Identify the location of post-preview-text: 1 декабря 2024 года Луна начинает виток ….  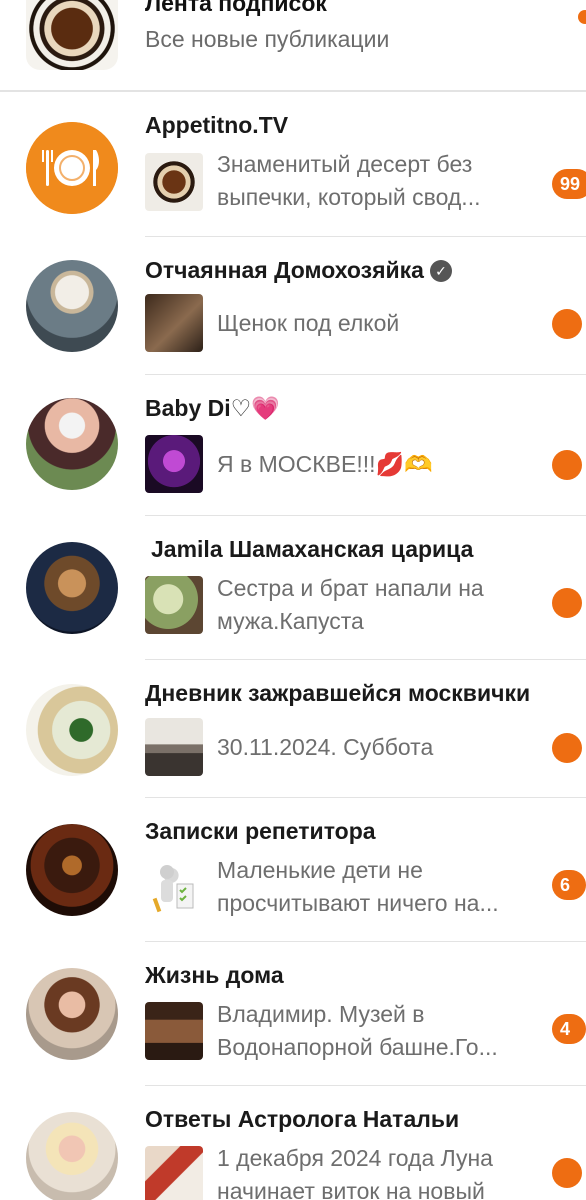
(355, 1172).